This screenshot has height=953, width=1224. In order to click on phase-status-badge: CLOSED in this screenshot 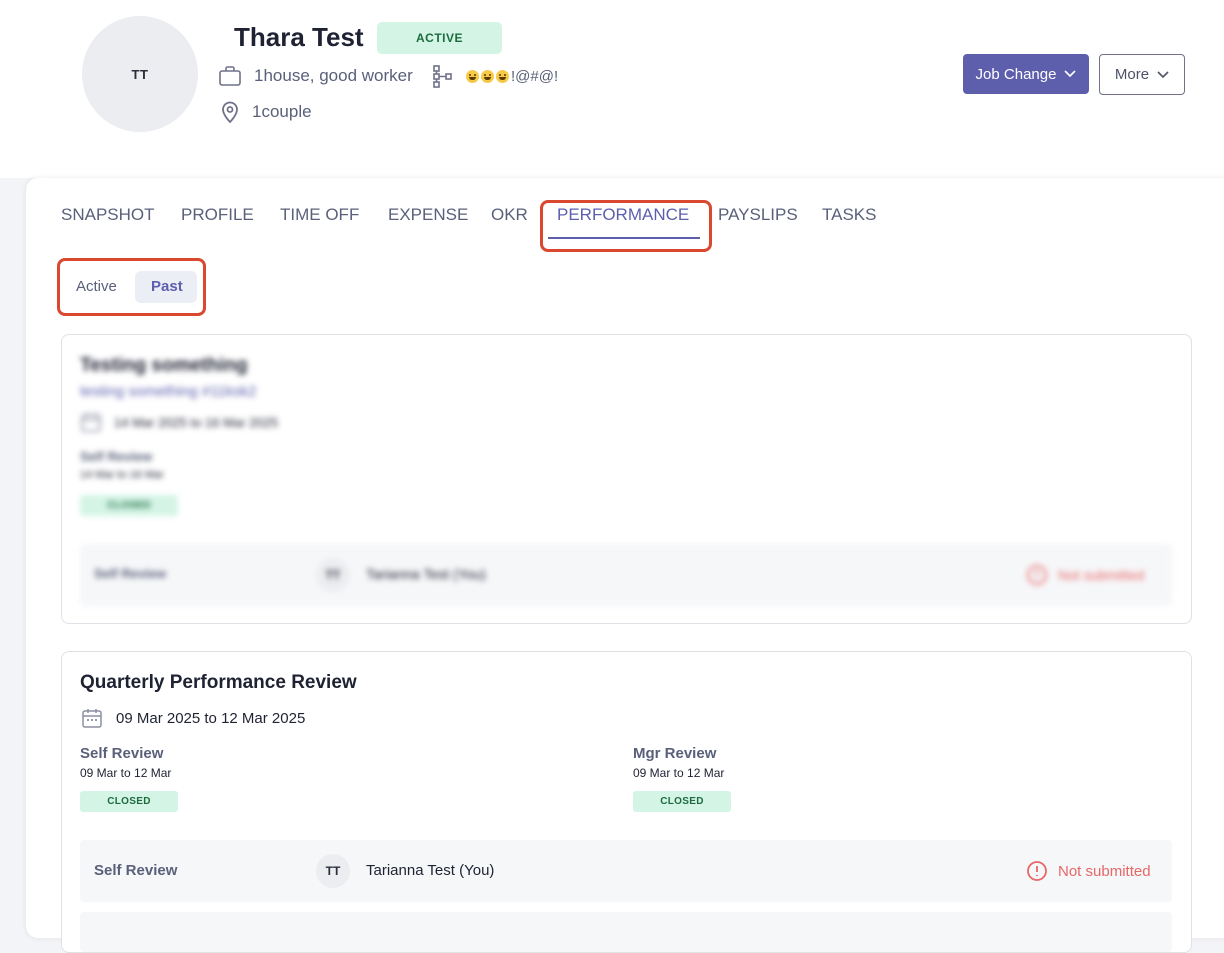, I will do `click(129, 505)`.